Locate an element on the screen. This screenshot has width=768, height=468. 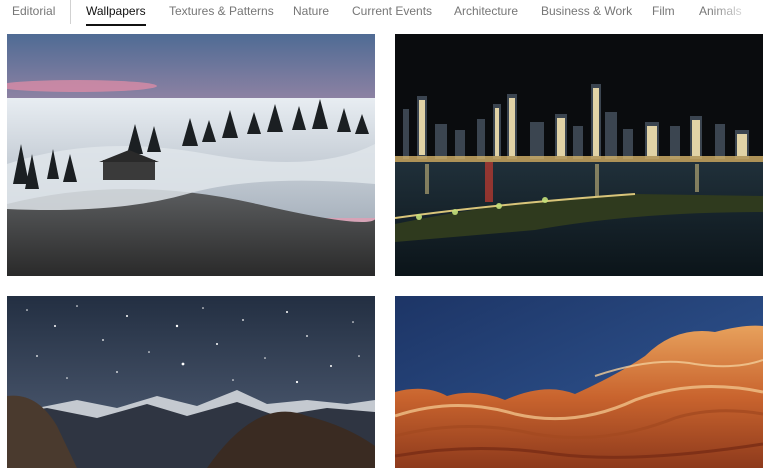
nav-tab-wallpapers: Wallpapers is located at coordinates (116, 15).